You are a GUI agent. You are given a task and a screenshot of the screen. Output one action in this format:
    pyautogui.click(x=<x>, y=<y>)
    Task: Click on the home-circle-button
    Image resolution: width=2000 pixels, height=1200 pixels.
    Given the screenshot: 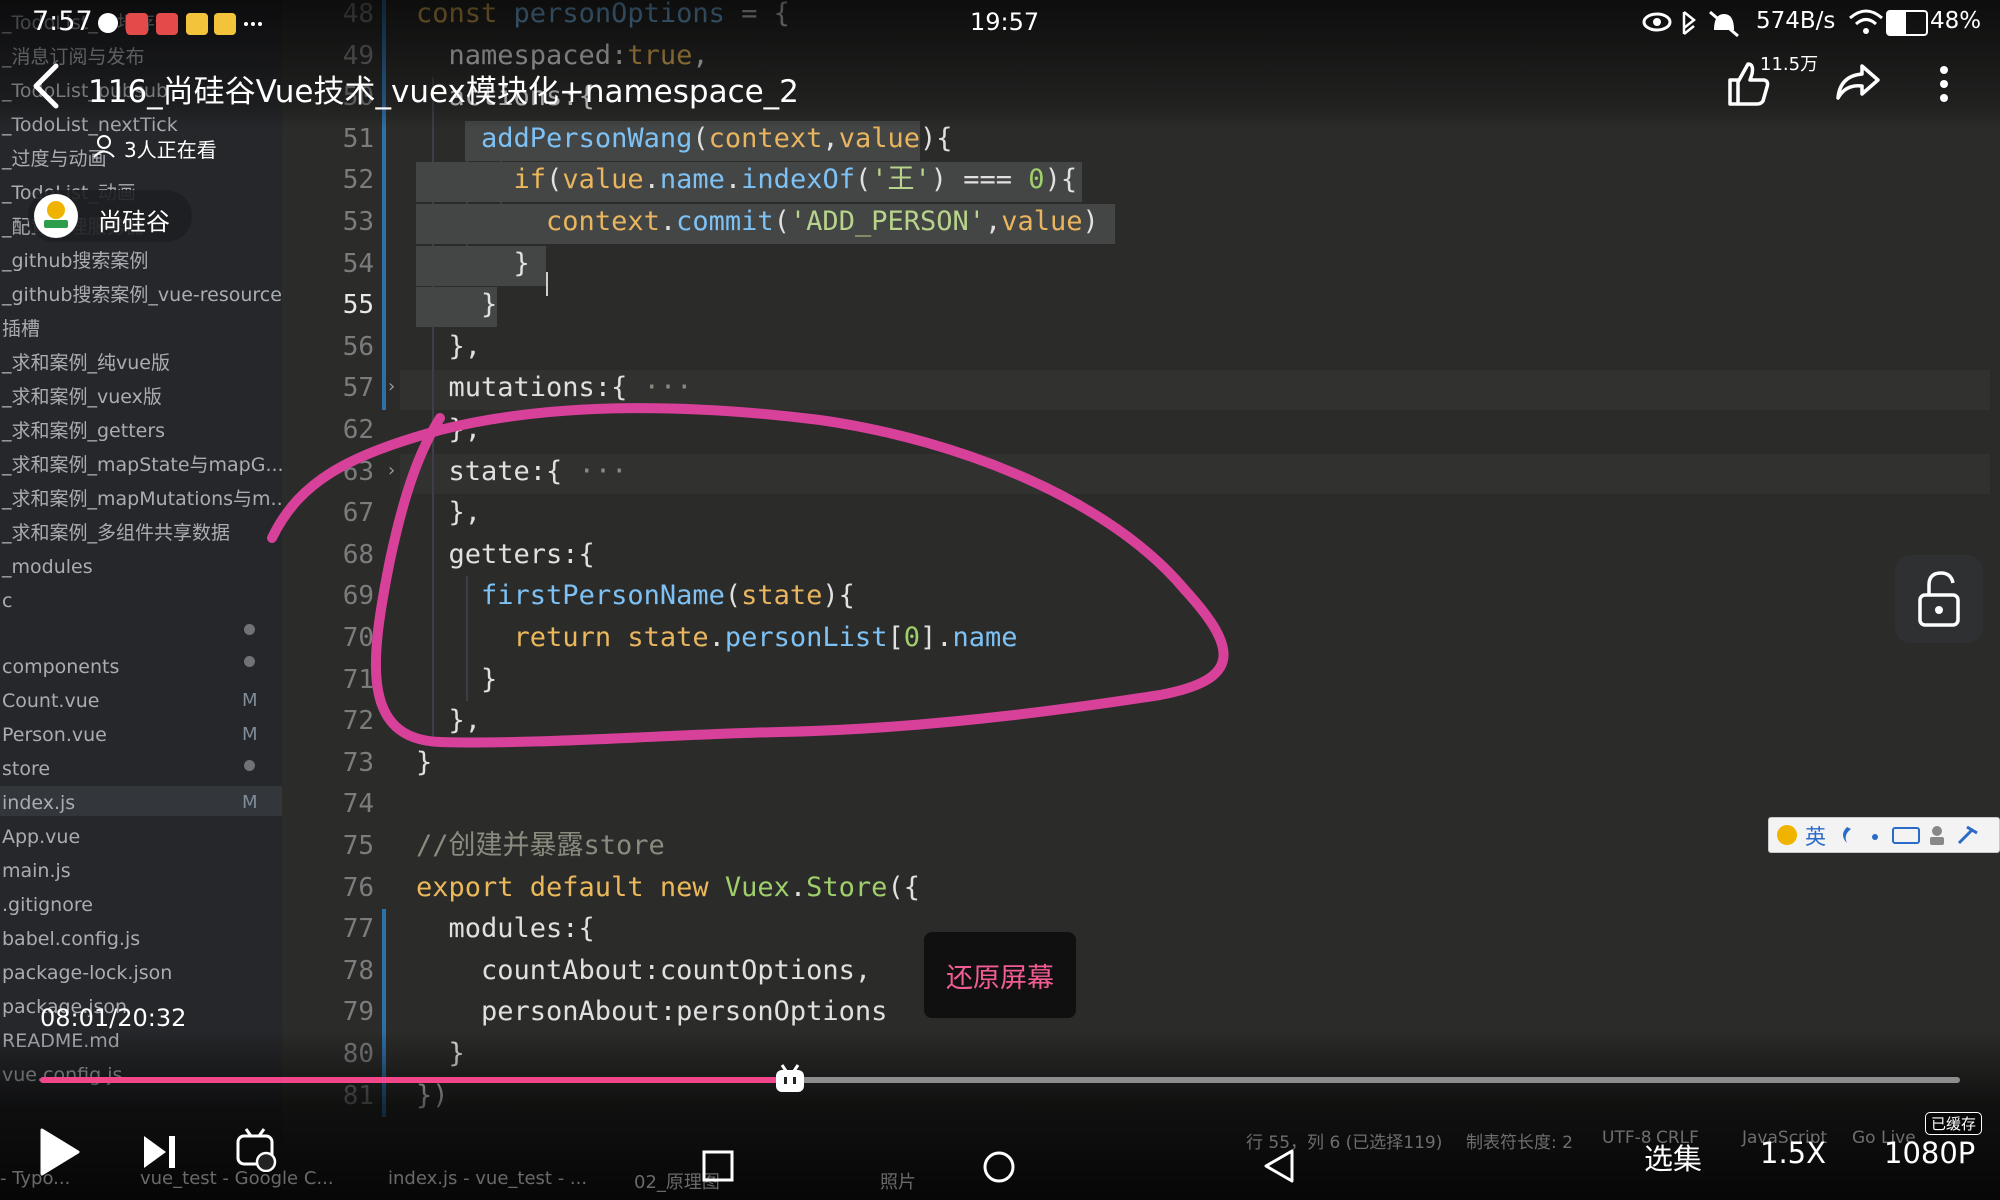 What is the action you would take?
    pyautogui.click(x=999, y=1169)
    